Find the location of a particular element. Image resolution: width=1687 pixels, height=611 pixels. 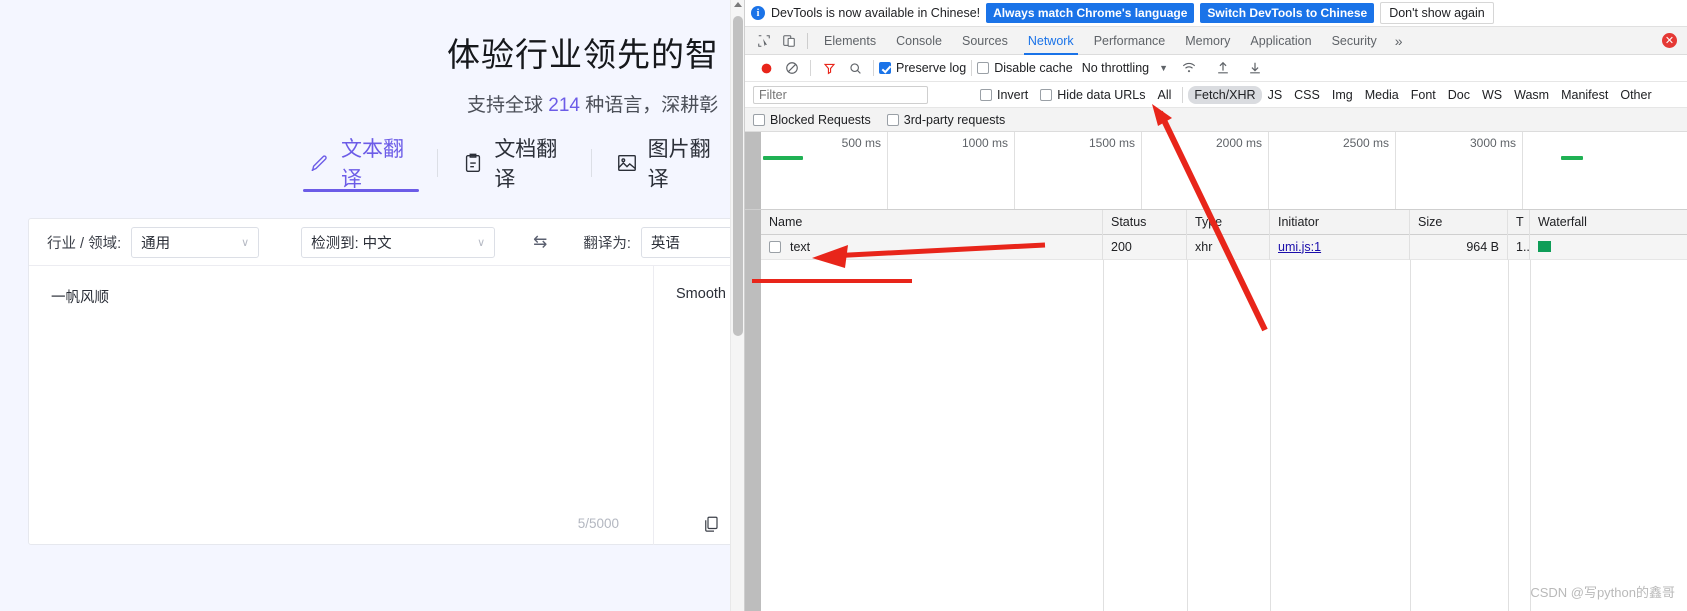

filter-separator is located at coordinates (1183, 94).